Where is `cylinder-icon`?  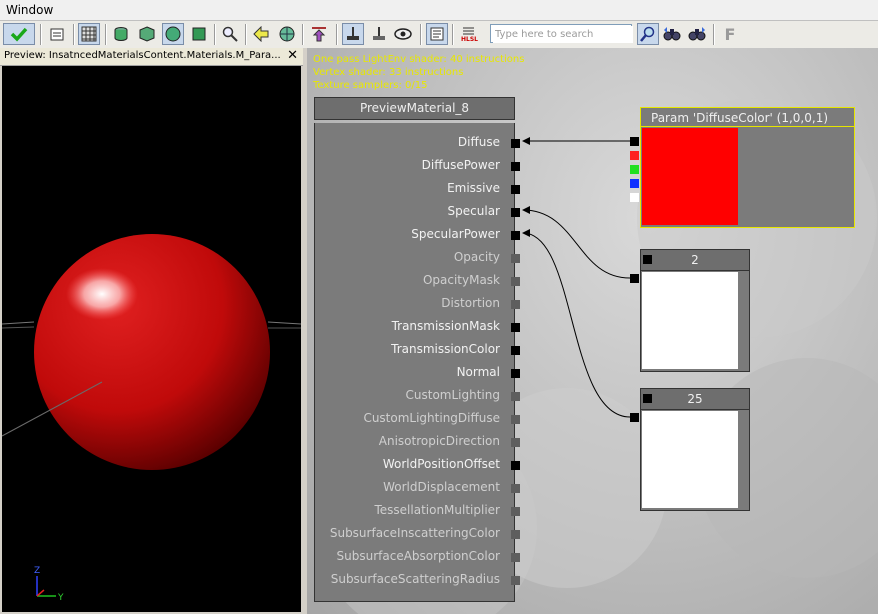 cylinder-icon is located at coordinates (121, 34).